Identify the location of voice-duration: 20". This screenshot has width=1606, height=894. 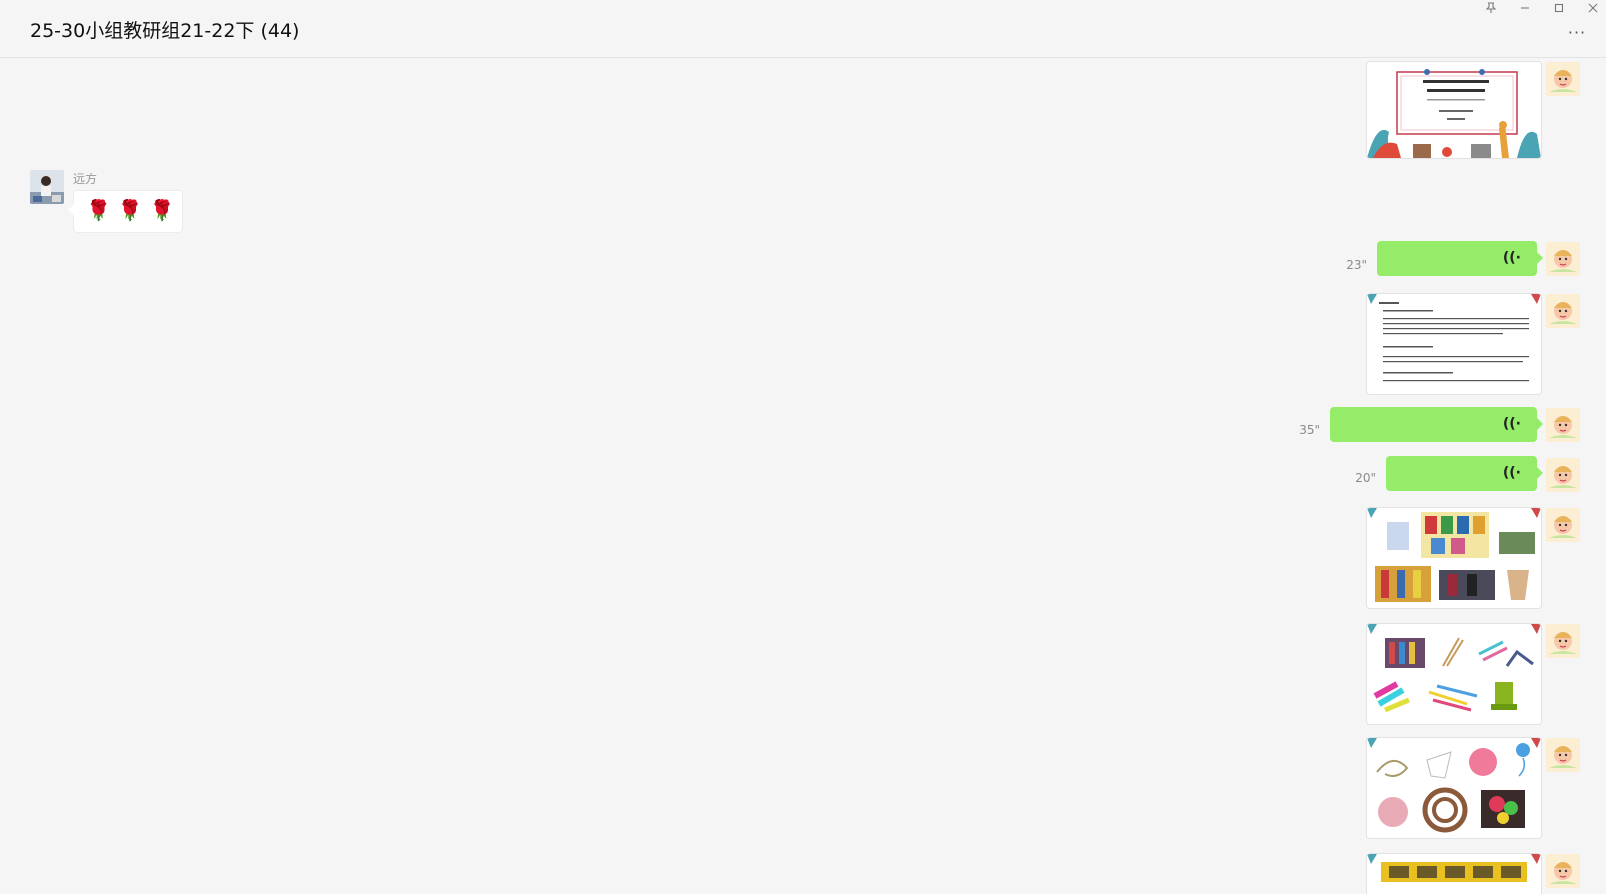
(1365, 478).